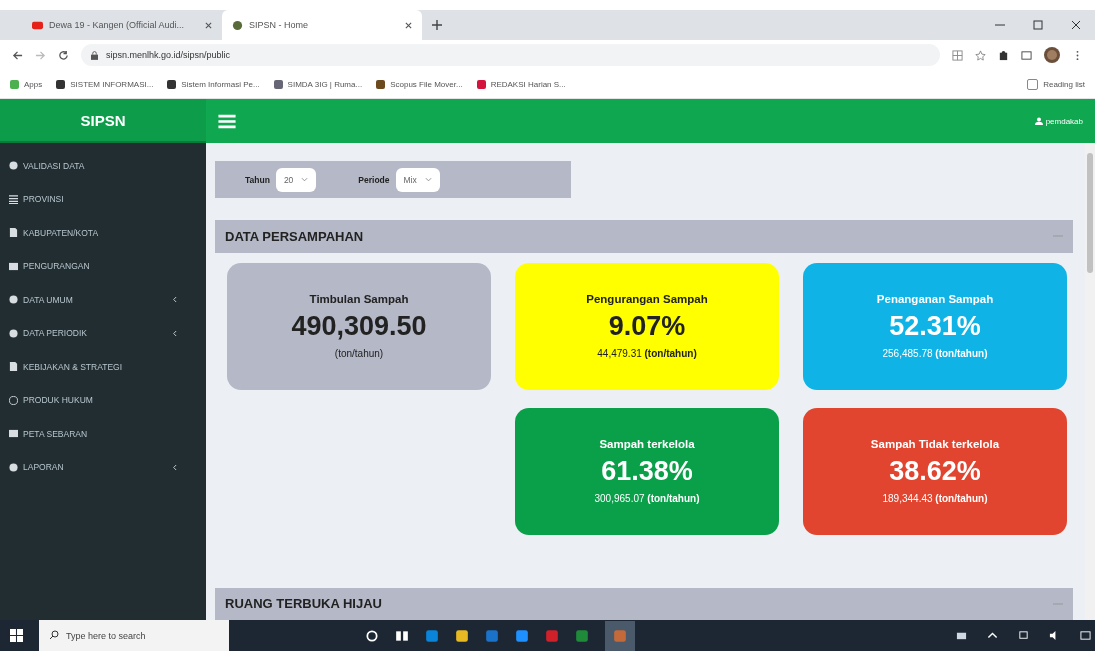 The image size is (1095, 651). What do you see at coordinates (980, 55) in the screenshot?
I see `star-icon` at bounding box center [980, 55].